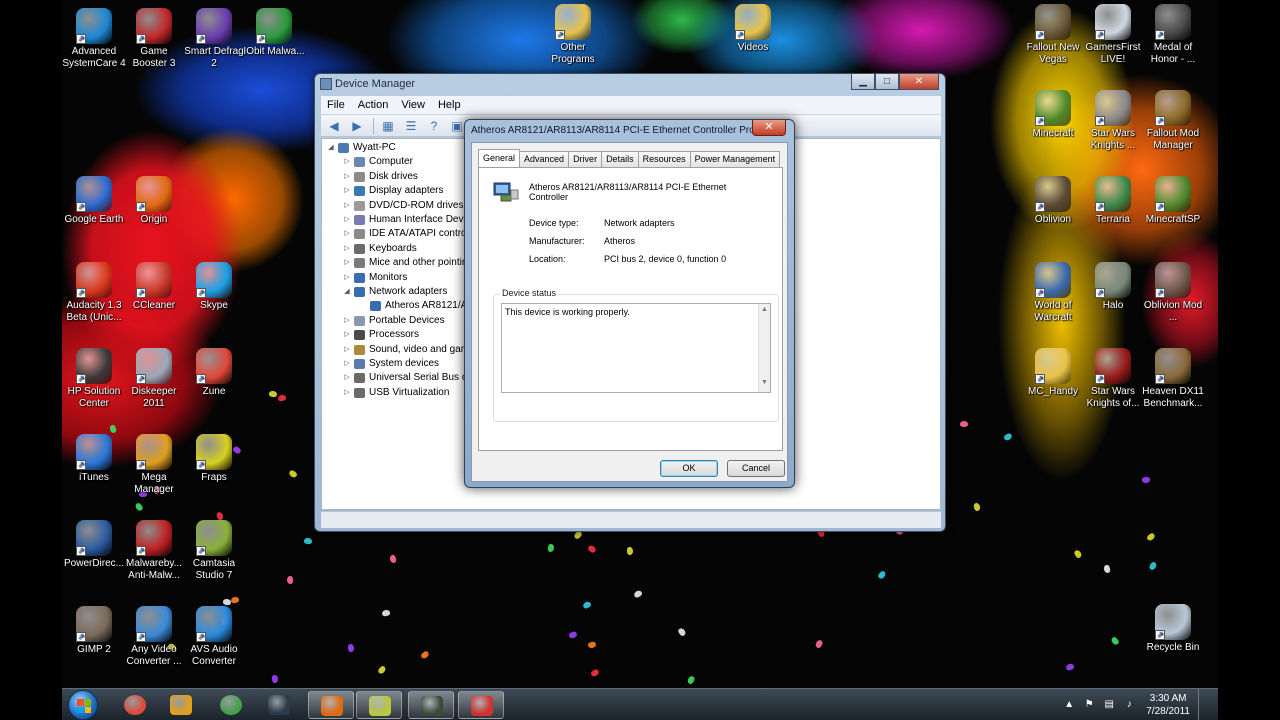 Image resolution: width=1280 pixels, height=720 pixels. I want to click on action-center-flag-icon: ⚑, so click(1089, 705).